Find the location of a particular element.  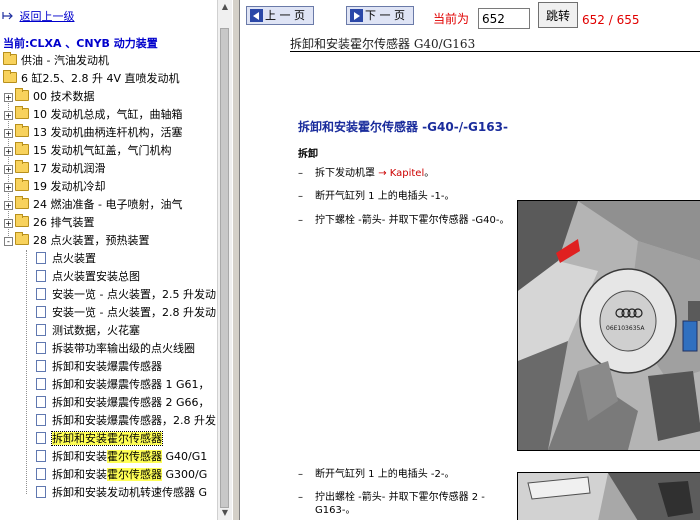

tree-doc-item: 安装一览 - 点火装置，2.5 升发动 is located at coordinates (126, 295).